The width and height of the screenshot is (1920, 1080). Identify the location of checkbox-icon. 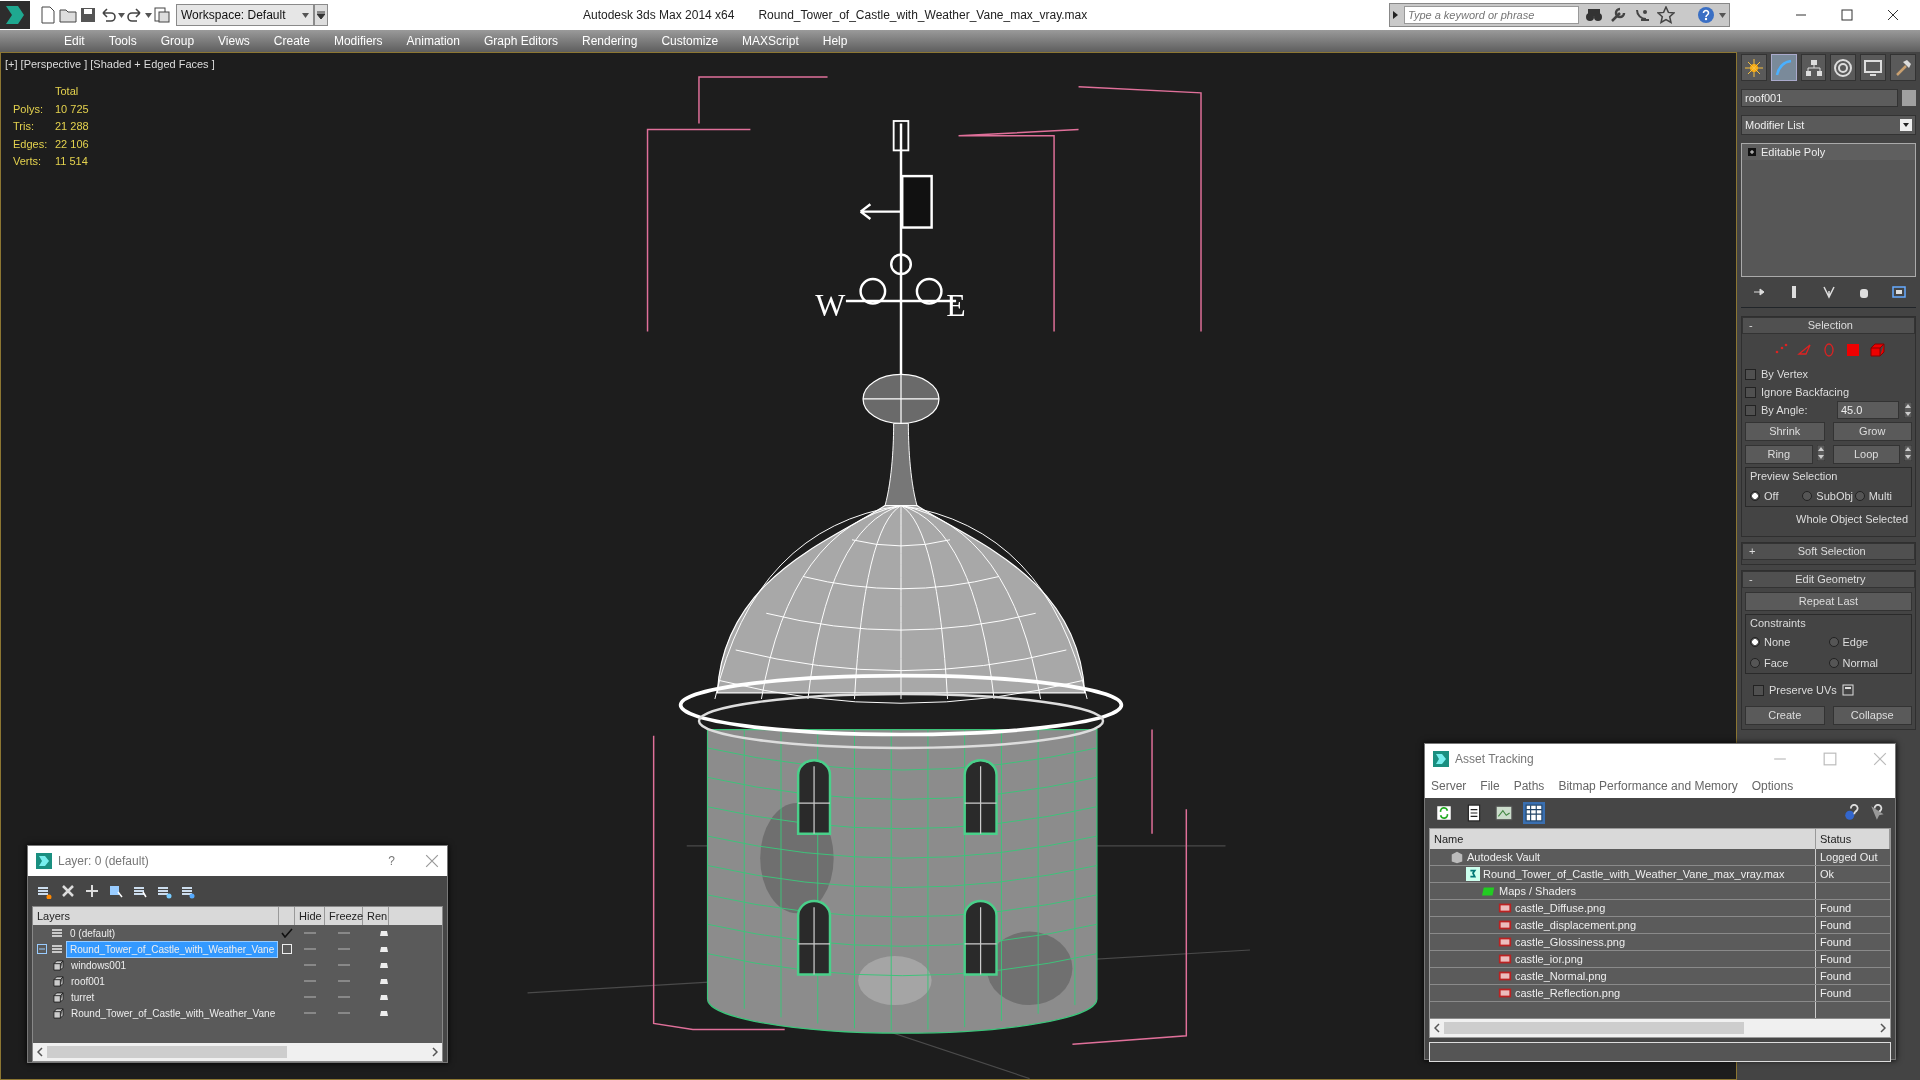
(287, 949).